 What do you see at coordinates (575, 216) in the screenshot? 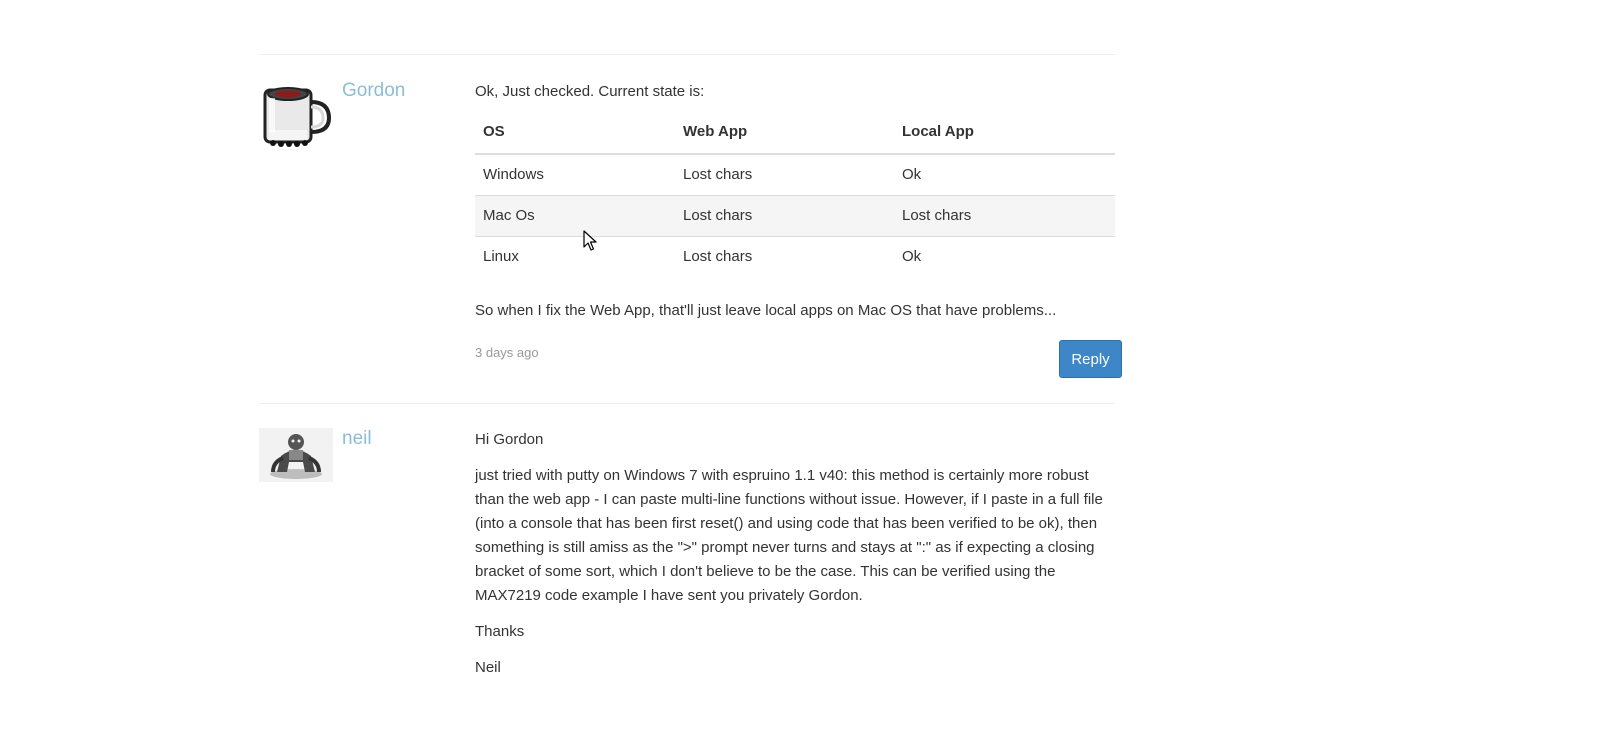
I see `table-cell: Mac Os` at bounding box center [575, 216].